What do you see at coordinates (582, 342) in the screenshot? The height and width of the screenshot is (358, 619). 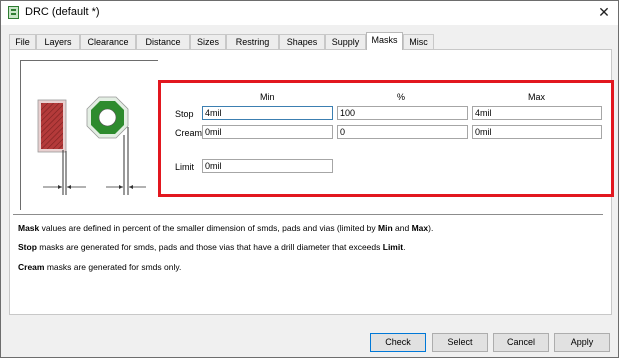 I see `apply-button: Apply` at bounding box center [582, 342].